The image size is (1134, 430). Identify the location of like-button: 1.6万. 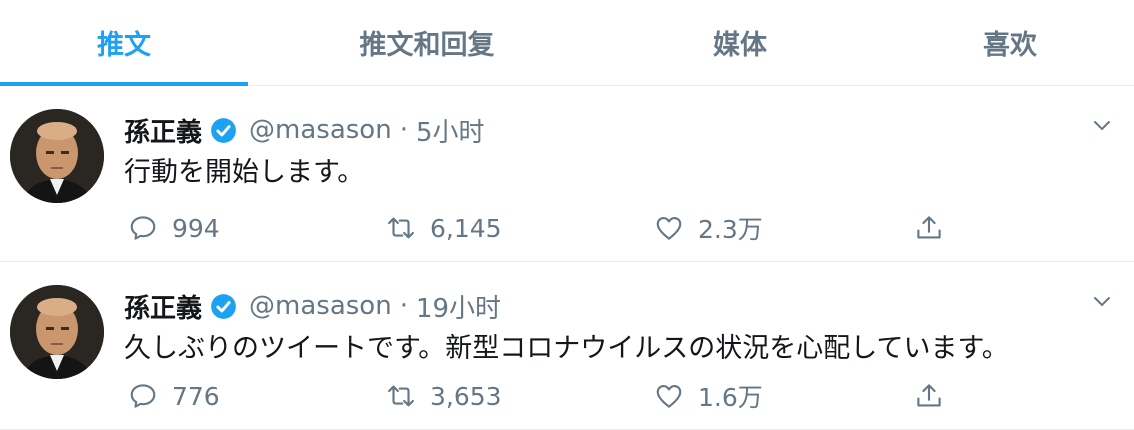
(708, 396).